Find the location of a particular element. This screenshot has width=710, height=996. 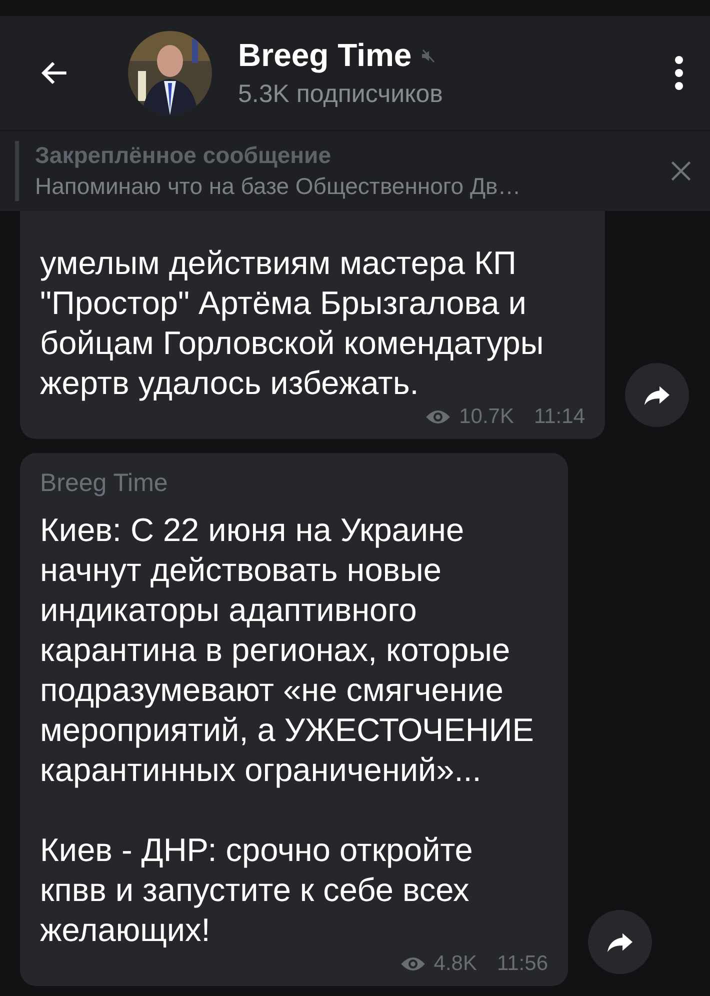

channel-title: Breeg Time is located at coordinates (325, 55).